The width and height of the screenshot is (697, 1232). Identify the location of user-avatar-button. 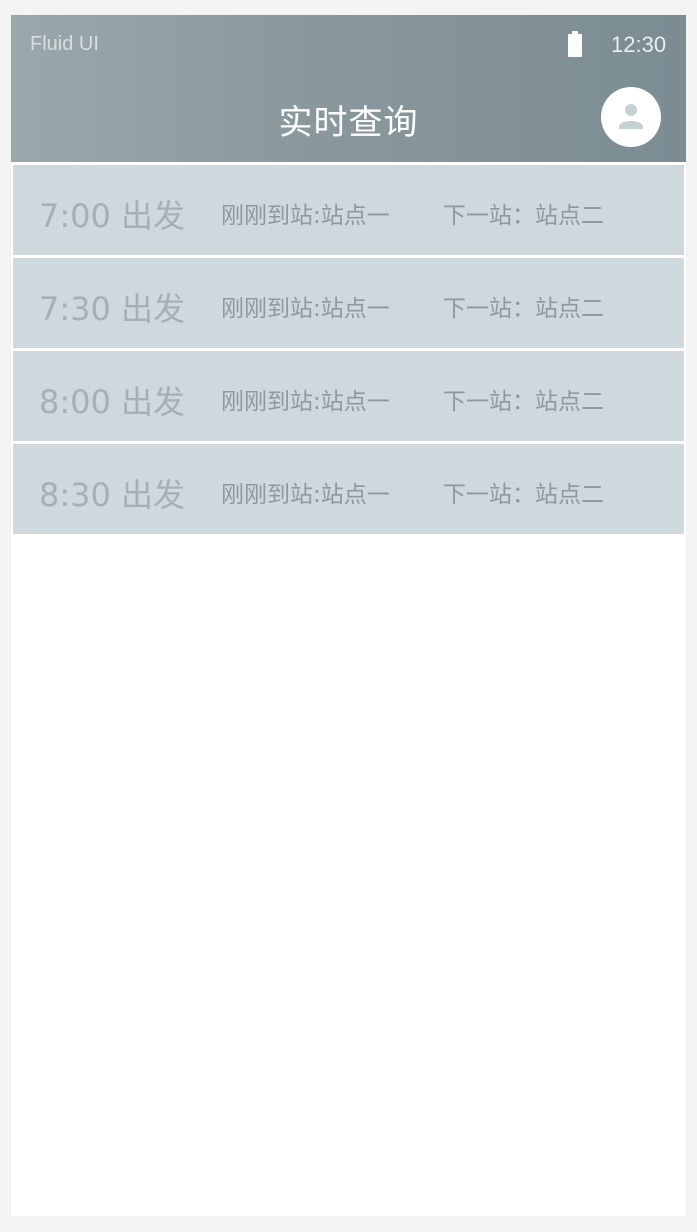
(631, 117).